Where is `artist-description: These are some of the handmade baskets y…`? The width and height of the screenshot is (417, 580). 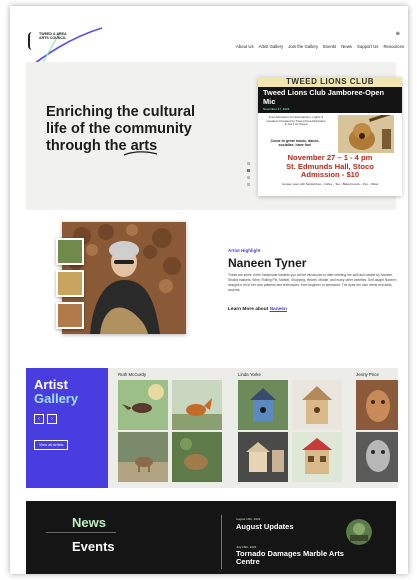
artist-description: These are some of the handmade baskets y… is located at coordinates (312, 282).